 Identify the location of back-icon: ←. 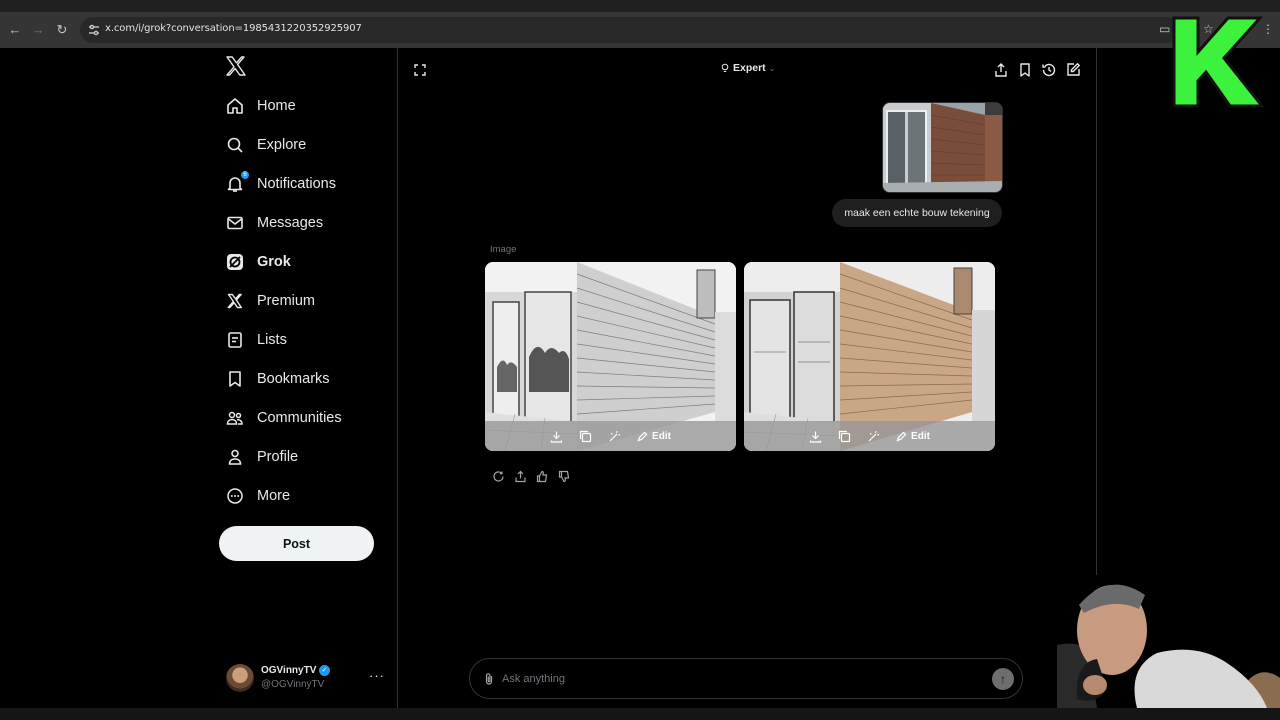
(15, 30).